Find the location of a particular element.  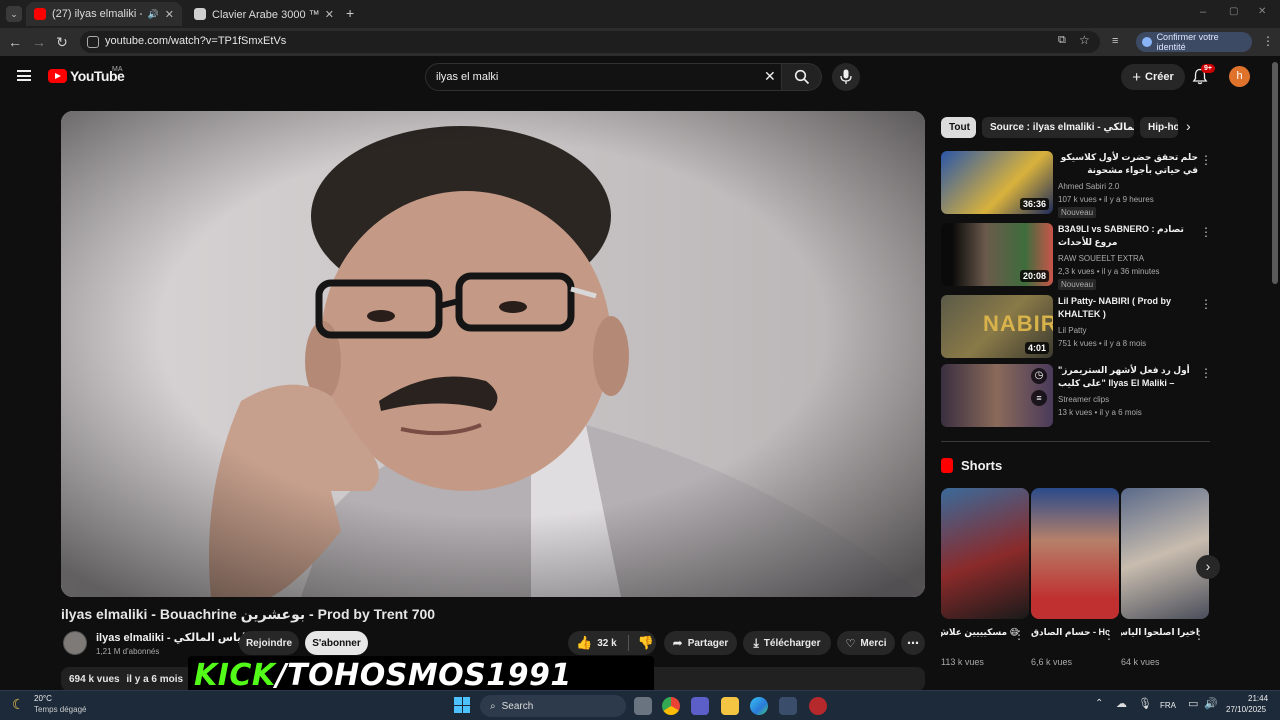

edge-icon is located at coordinates (759, 706).